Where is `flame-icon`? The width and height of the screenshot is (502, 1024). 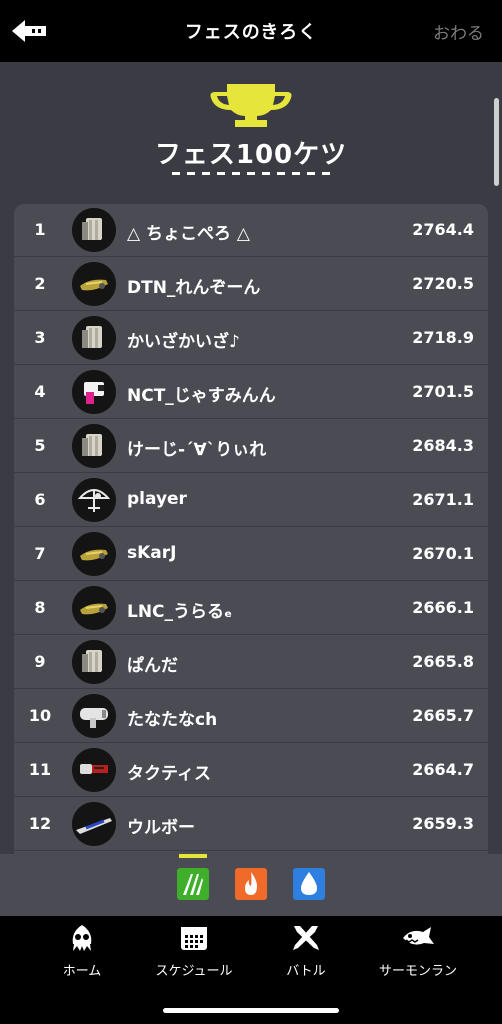
flame-icon is located at coordinates (251, 883).